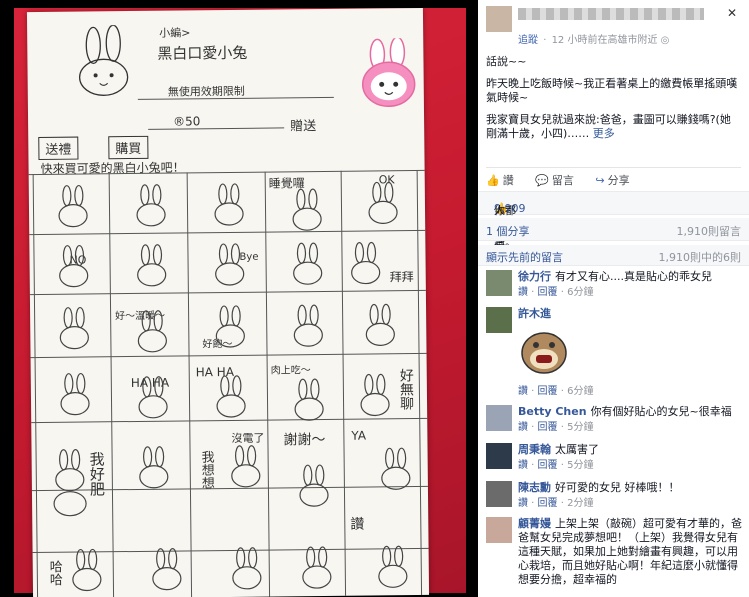  I want to click on comment-pagination: 1,910則中的6則, so click(700, 257).